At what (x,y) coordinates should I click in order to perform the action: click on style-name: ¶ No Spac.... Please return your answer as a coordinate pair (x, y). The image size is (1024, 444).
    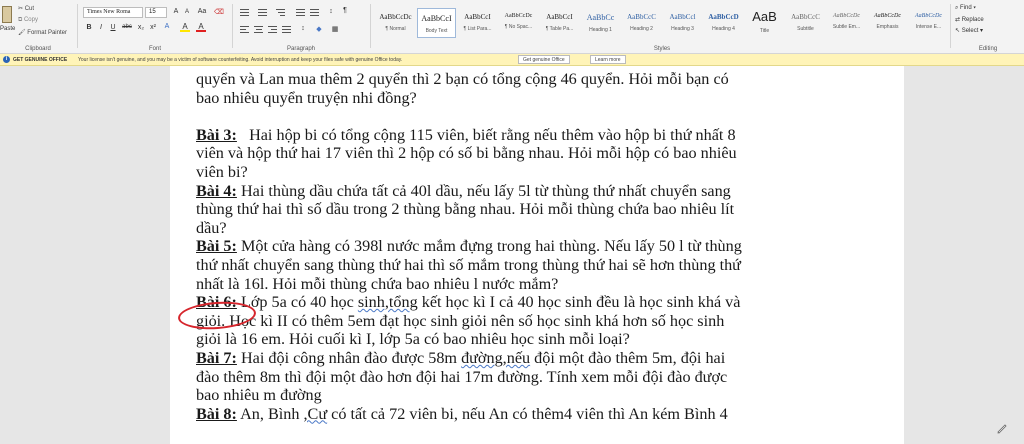
    Looking at the image, I should click on (518, 27).